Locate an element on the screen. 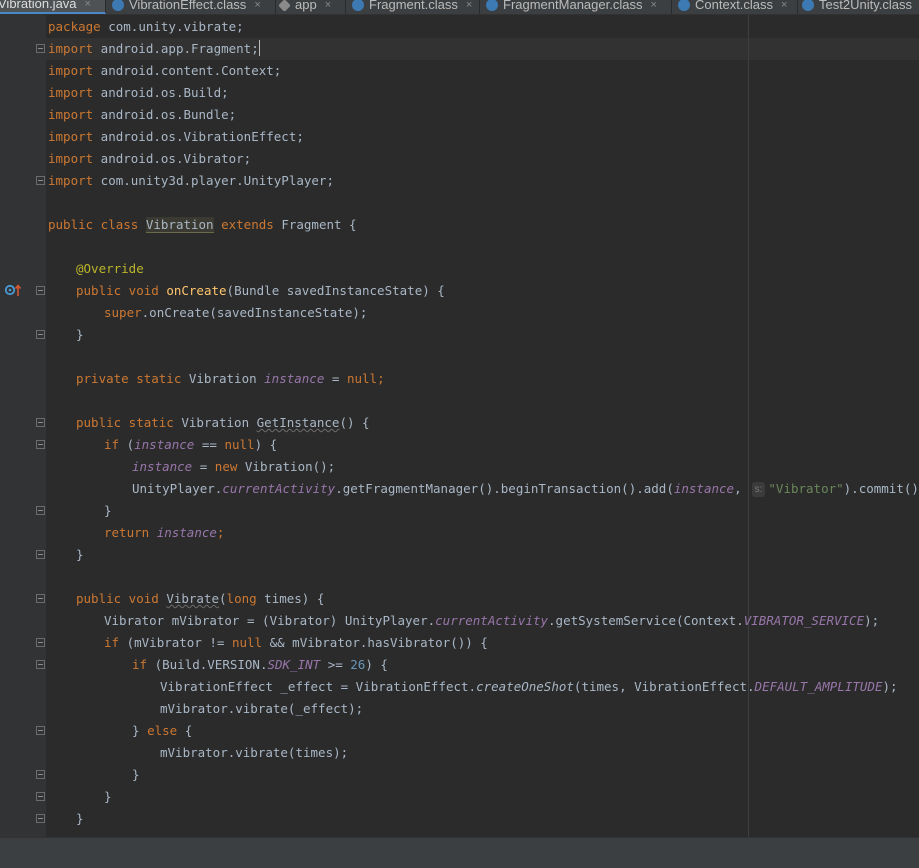  code-line-32: mVibrator.vibrate(_effect); is located at coordinates (261, 709).